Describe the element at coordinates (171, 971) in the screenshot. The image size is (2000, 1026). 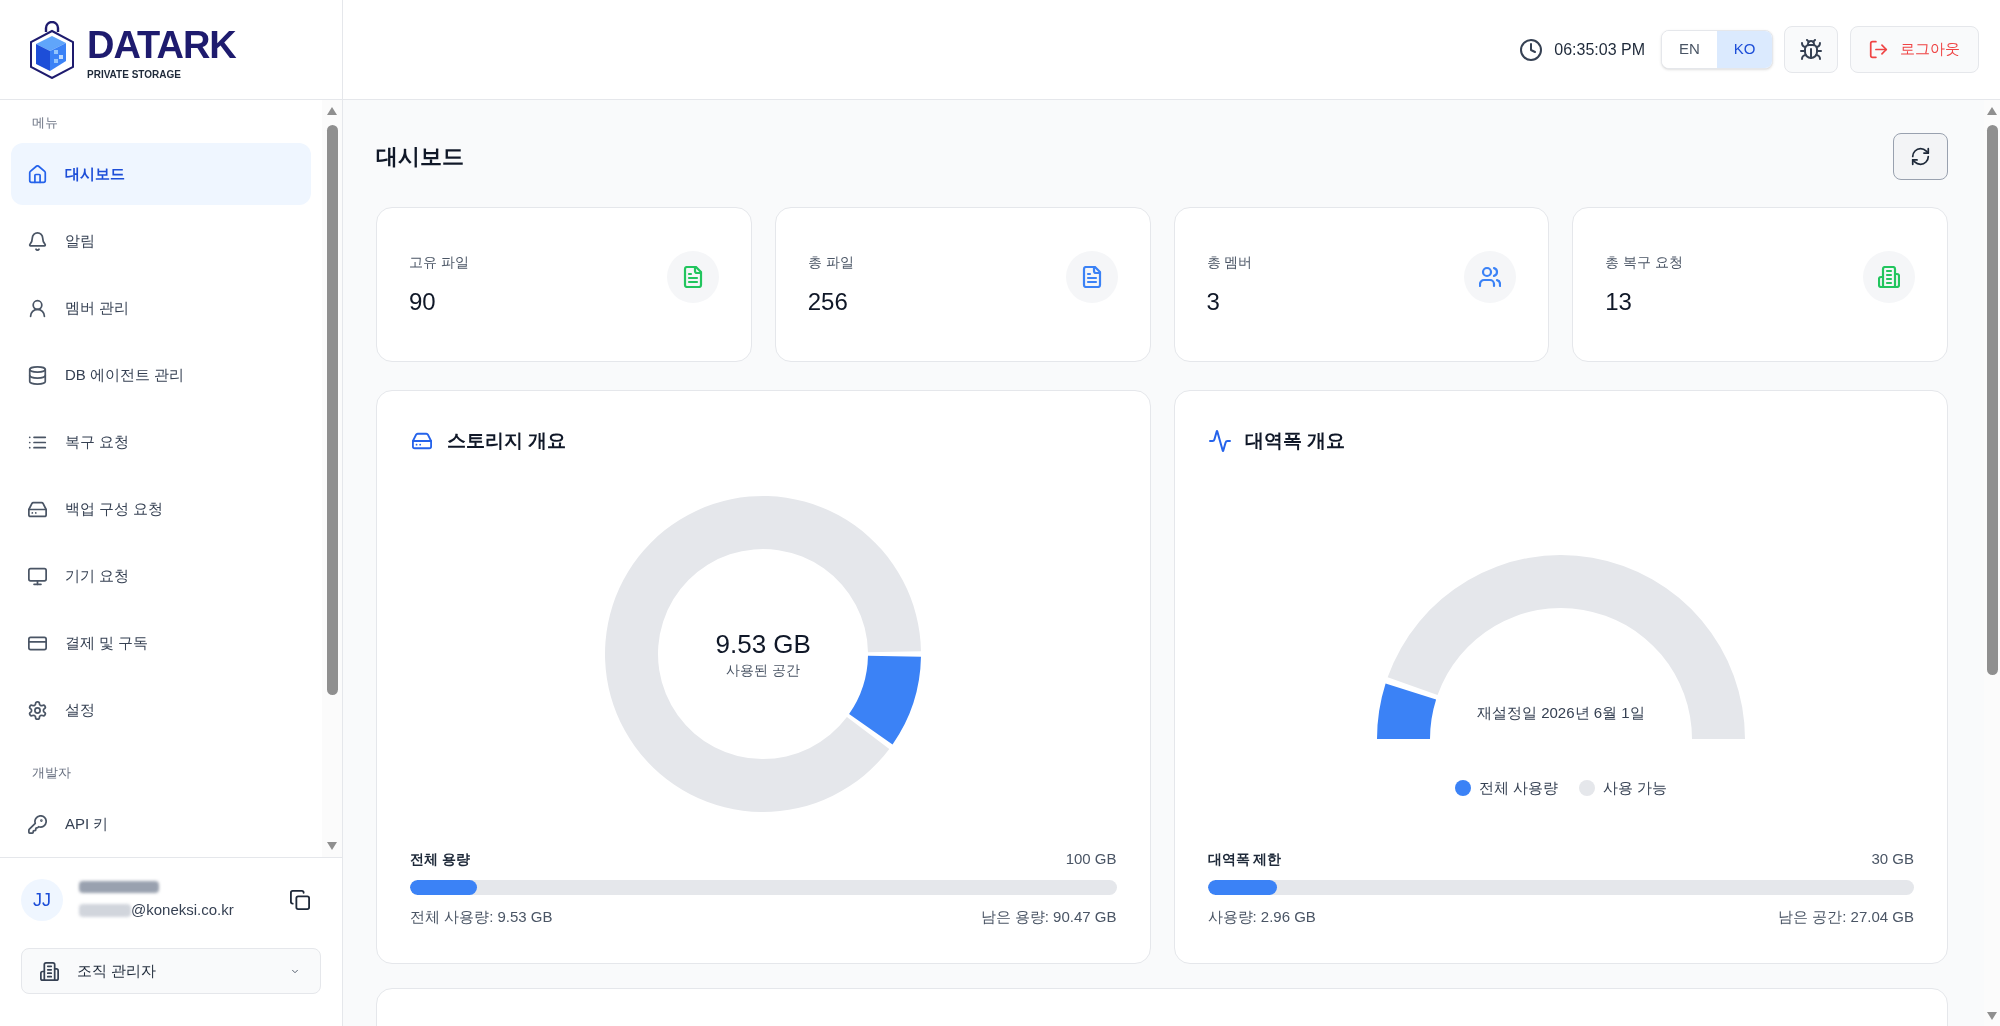
I see `role-select: 조직 관리자` at that location.